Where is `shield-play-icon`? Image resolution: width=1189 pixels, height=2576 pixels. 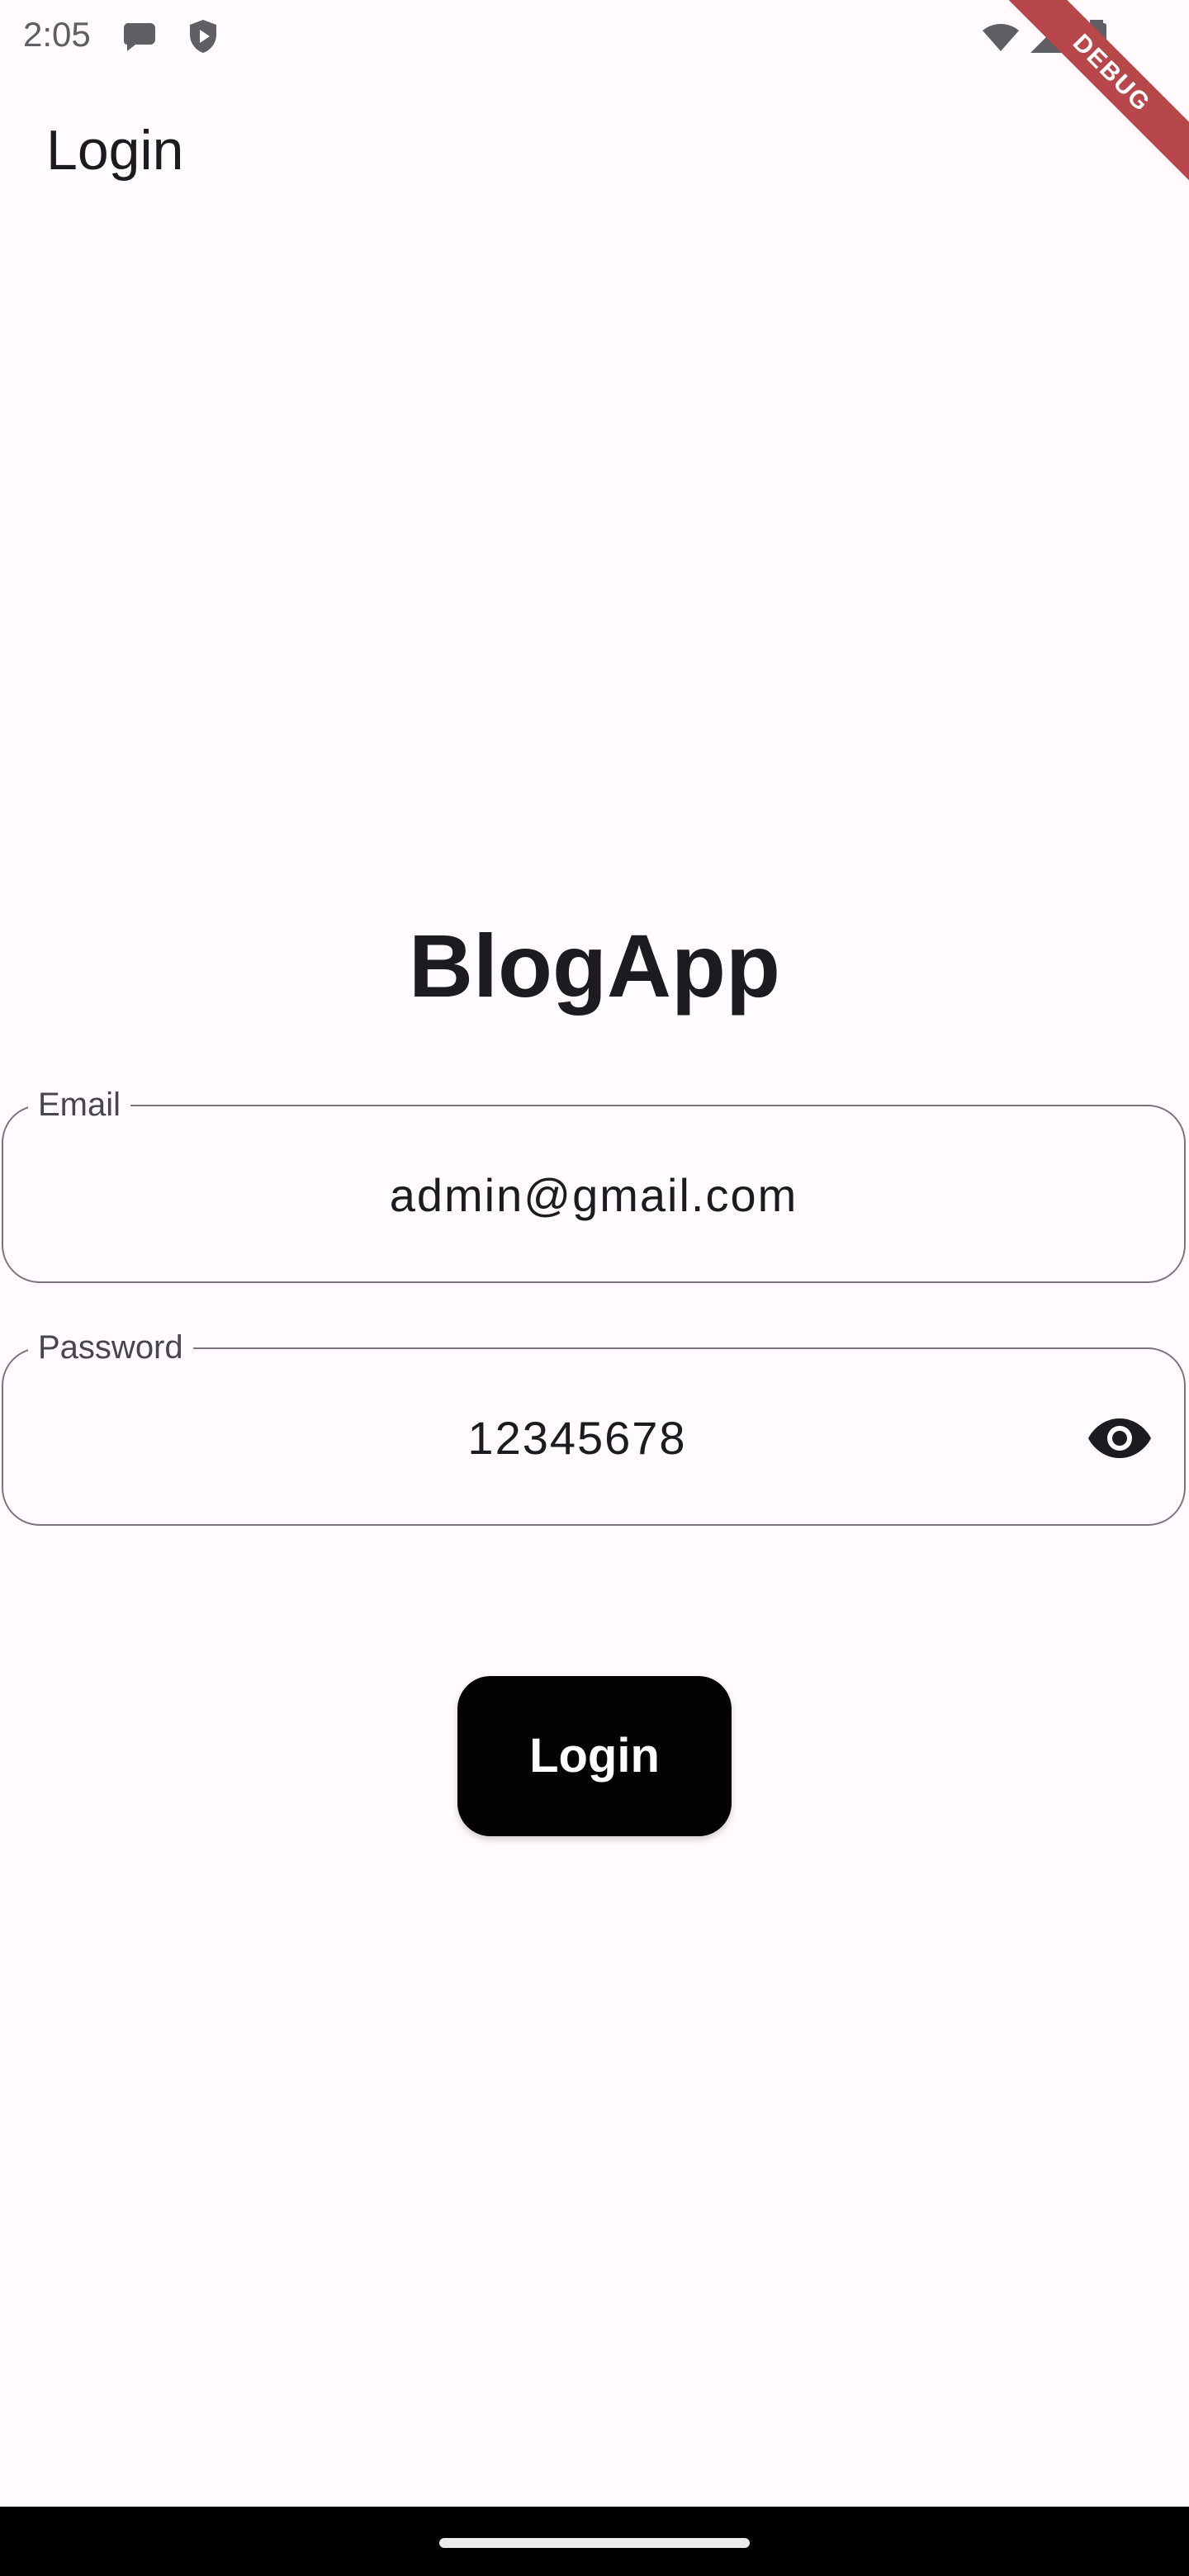
shield-play-icon is located at coordinates (203, 36).